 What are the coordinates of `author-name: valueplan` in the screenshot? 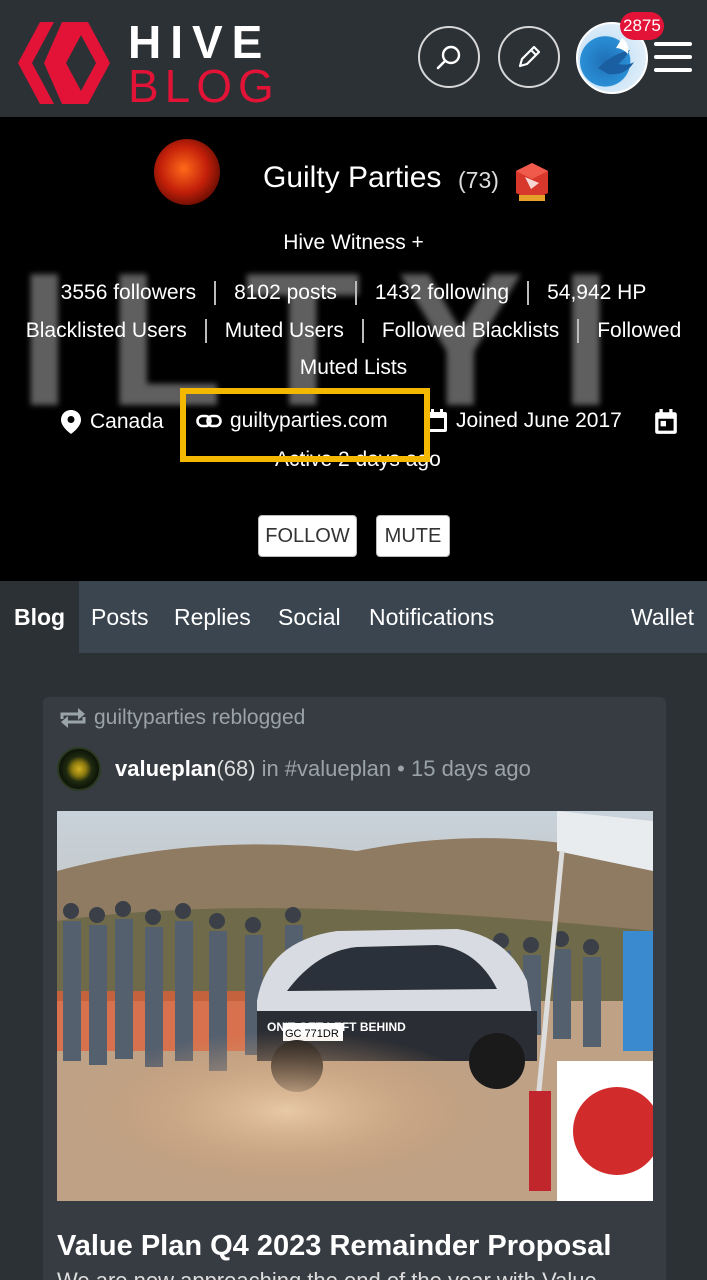 It's located at (165, 769).